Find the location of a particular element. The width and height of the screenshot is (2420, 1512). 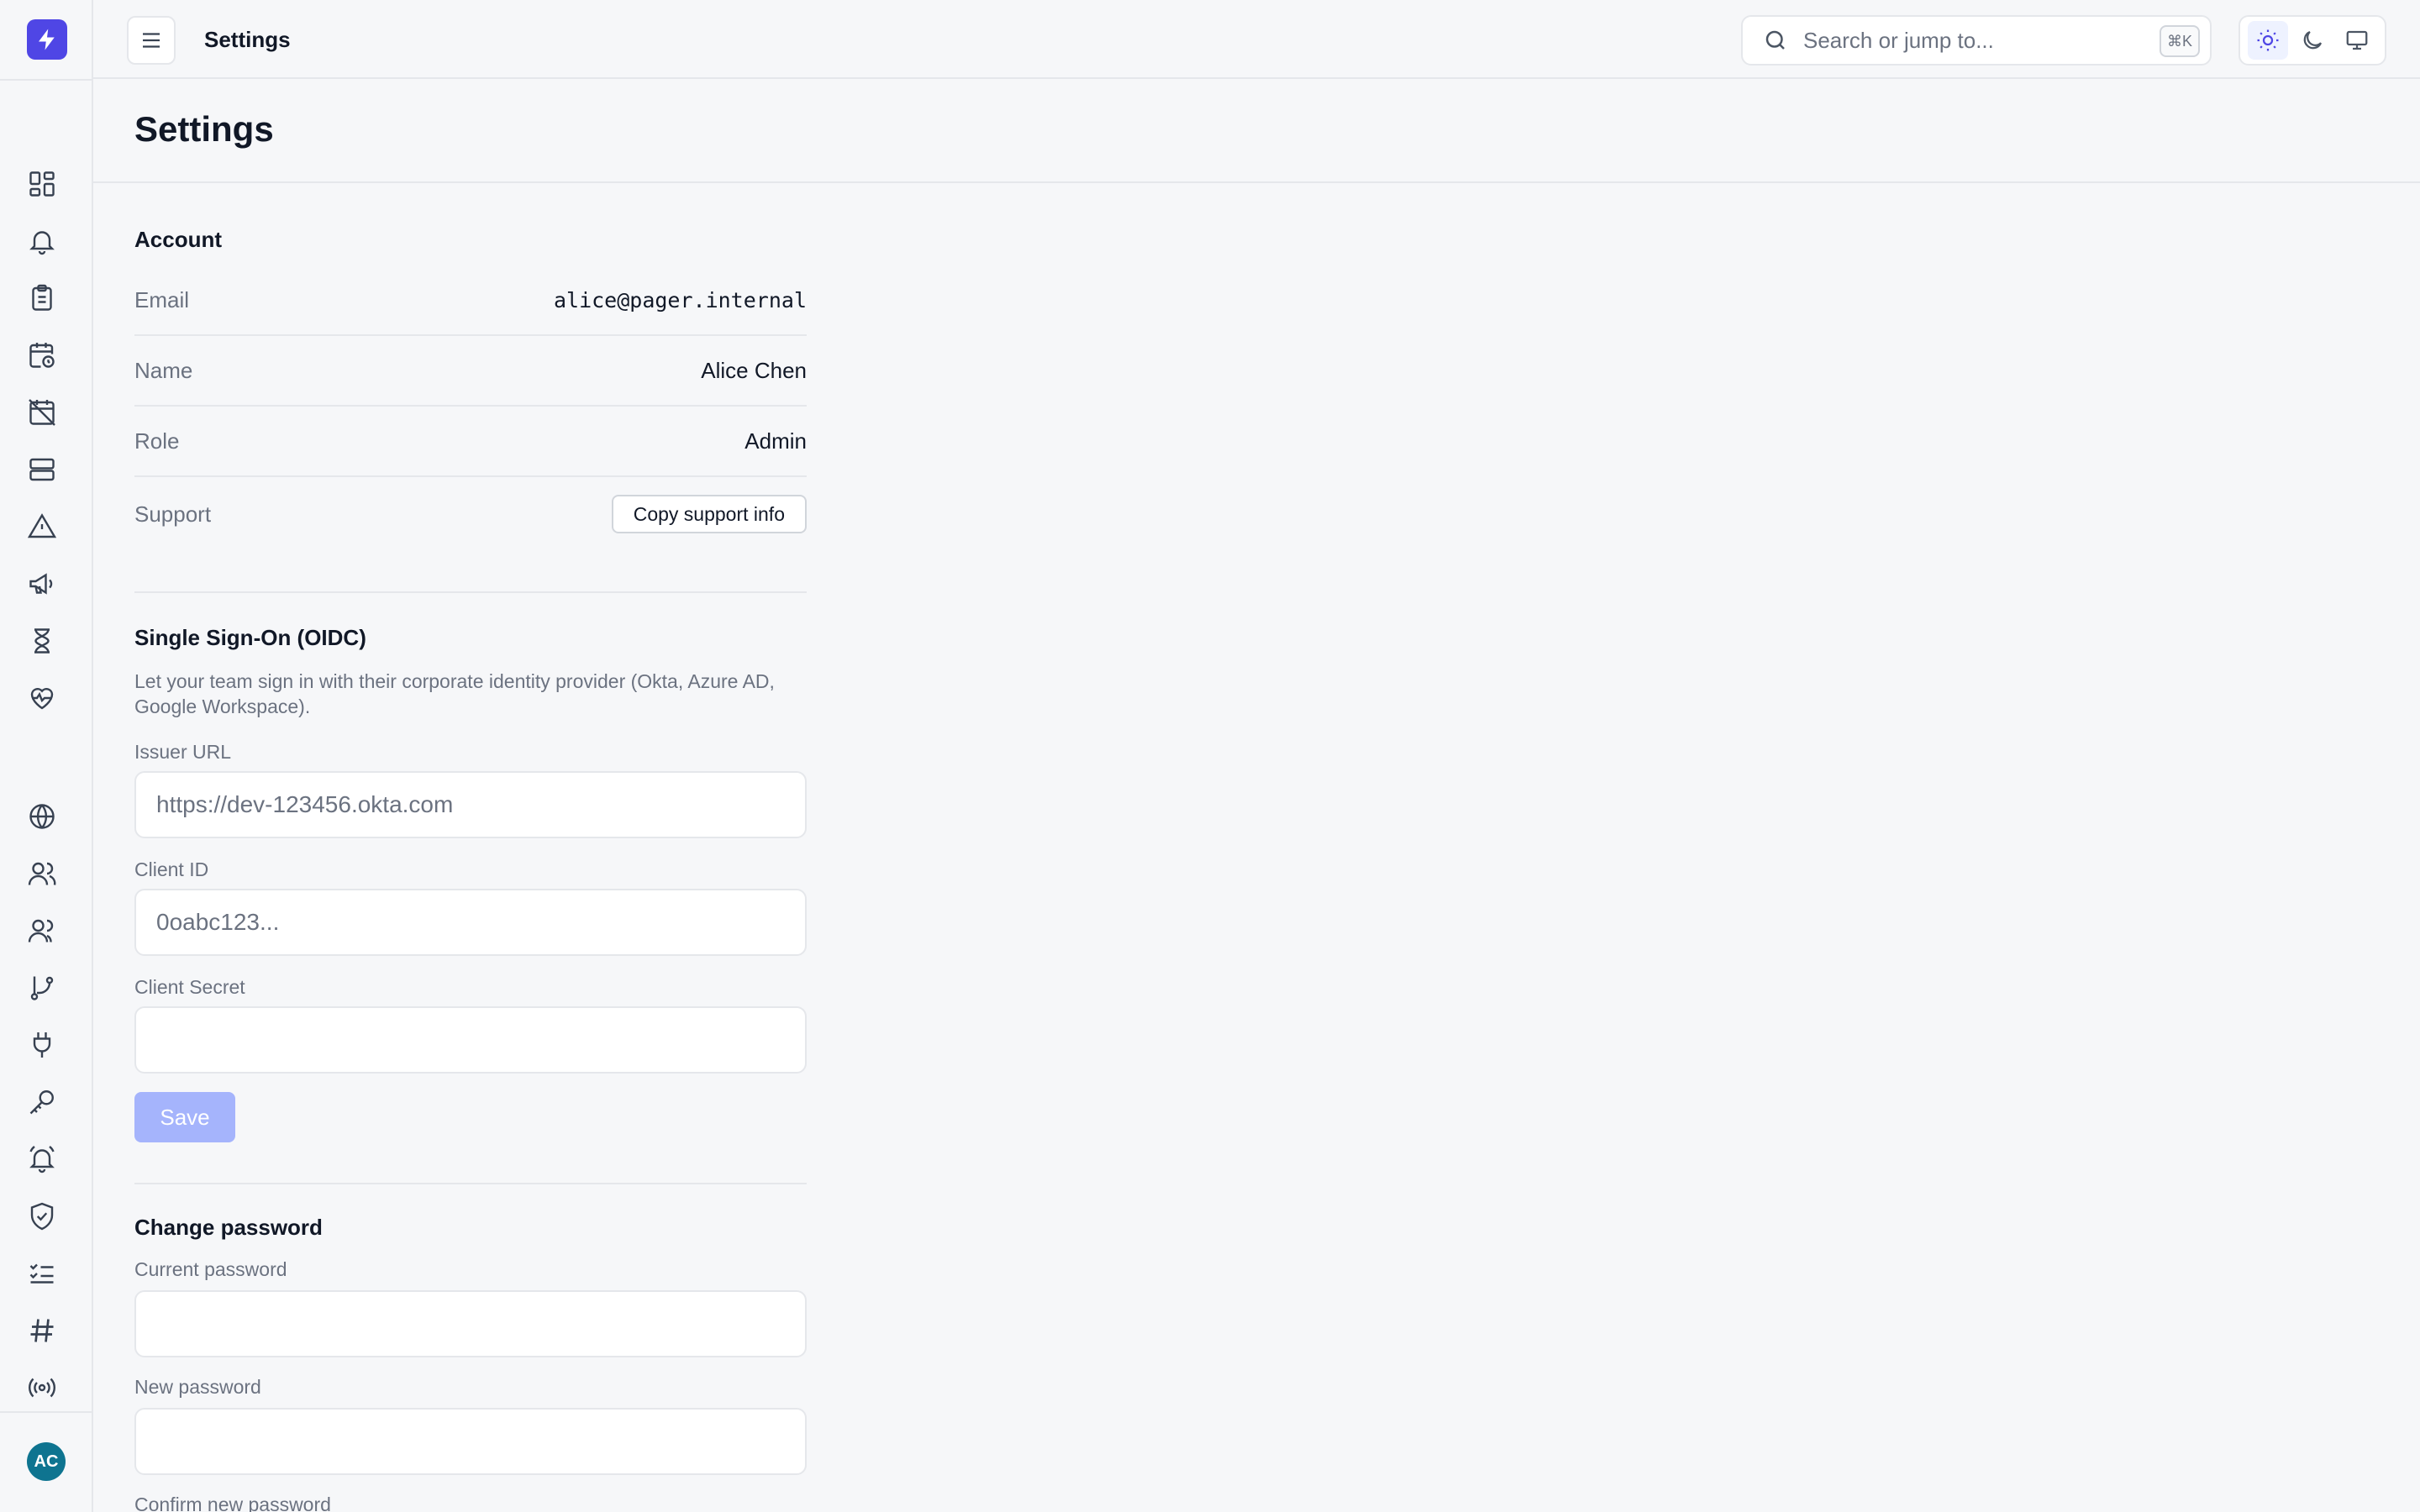

sidebar-item-api-keys is located at coordinates (42, 1102).